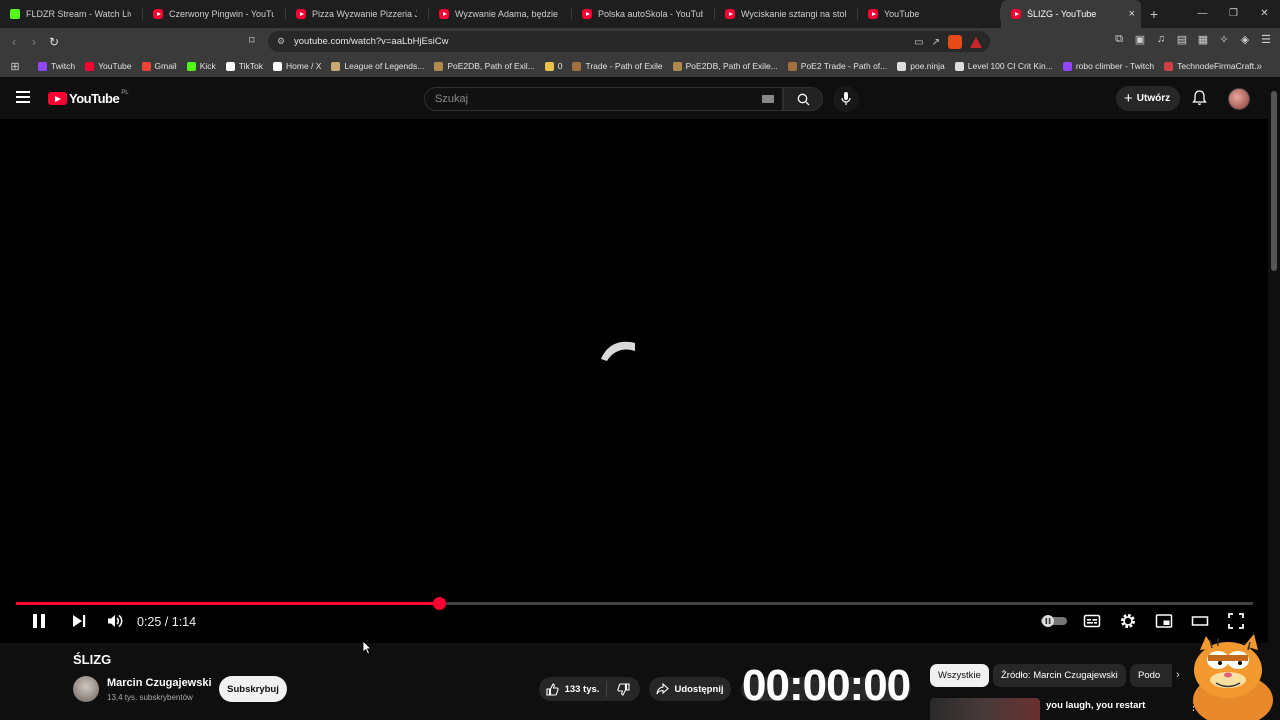  Describe the element at coordinates (252, 40) in the screenshot. I see `bookmark-icon: ⌑` at that location.